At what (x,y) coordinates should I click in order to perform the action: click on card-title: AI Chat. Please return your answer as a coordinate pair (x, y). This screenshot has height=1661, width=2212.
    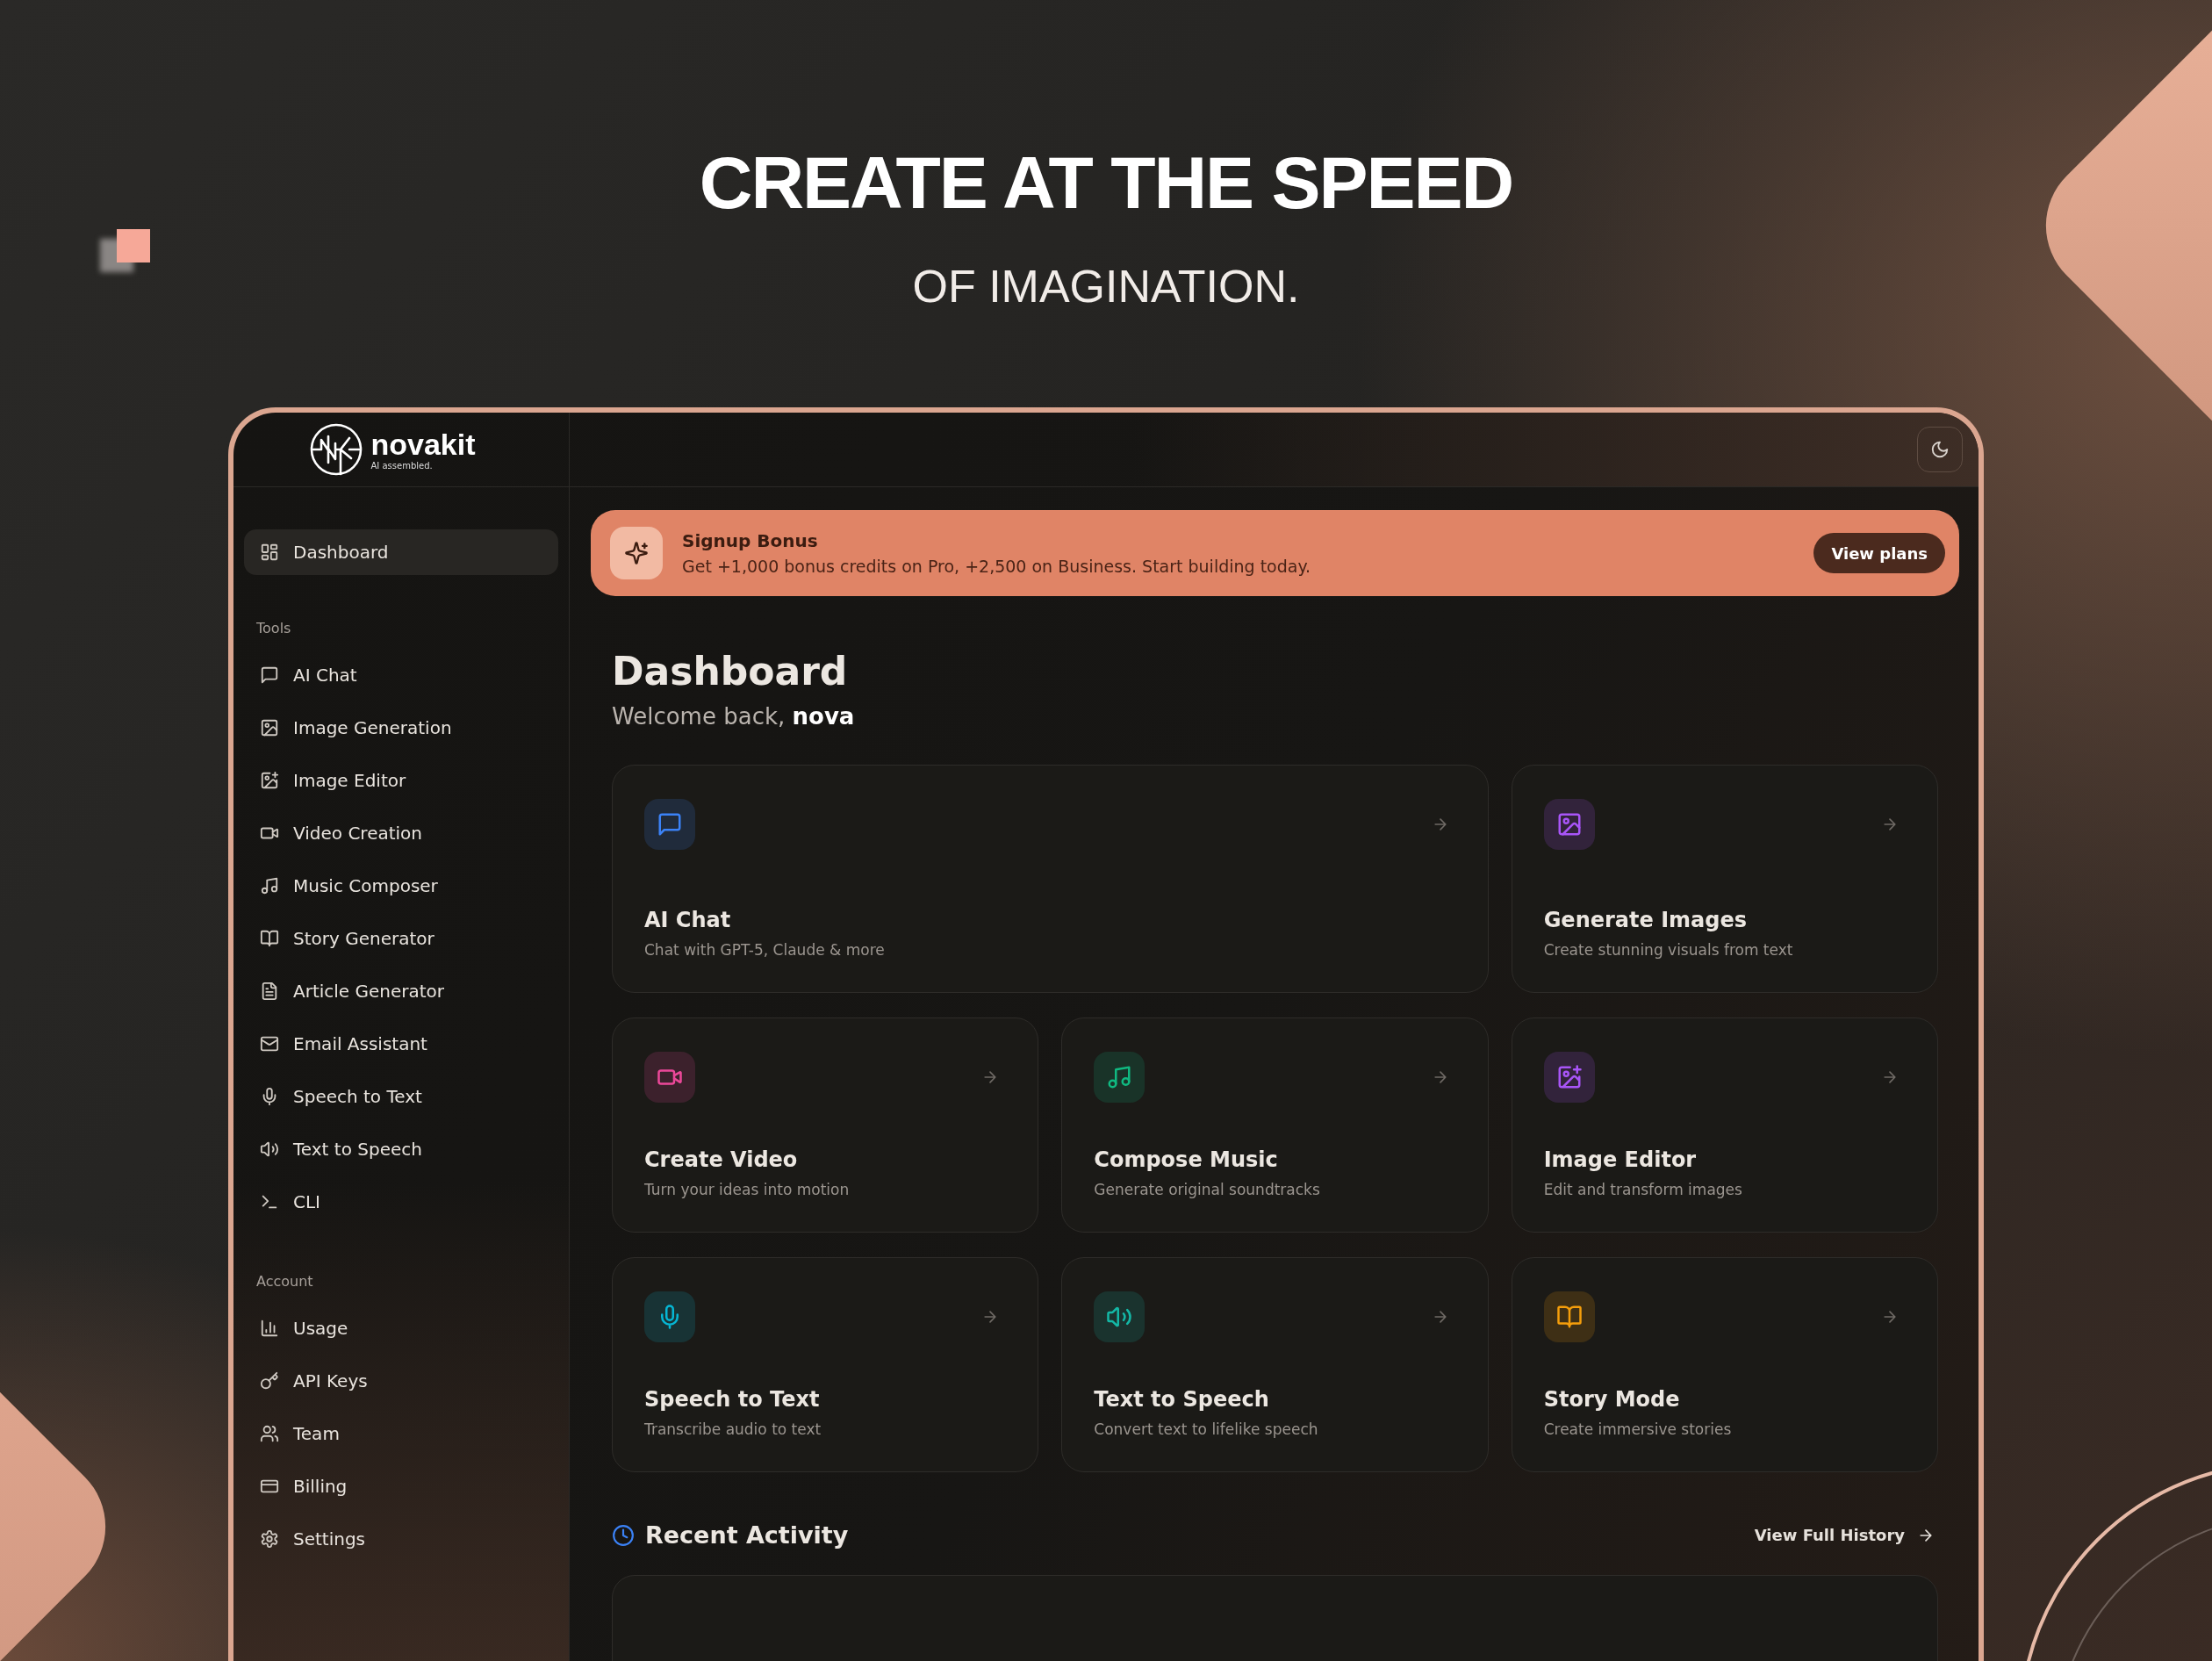
    Looking at the image, I should click on (688, 920).